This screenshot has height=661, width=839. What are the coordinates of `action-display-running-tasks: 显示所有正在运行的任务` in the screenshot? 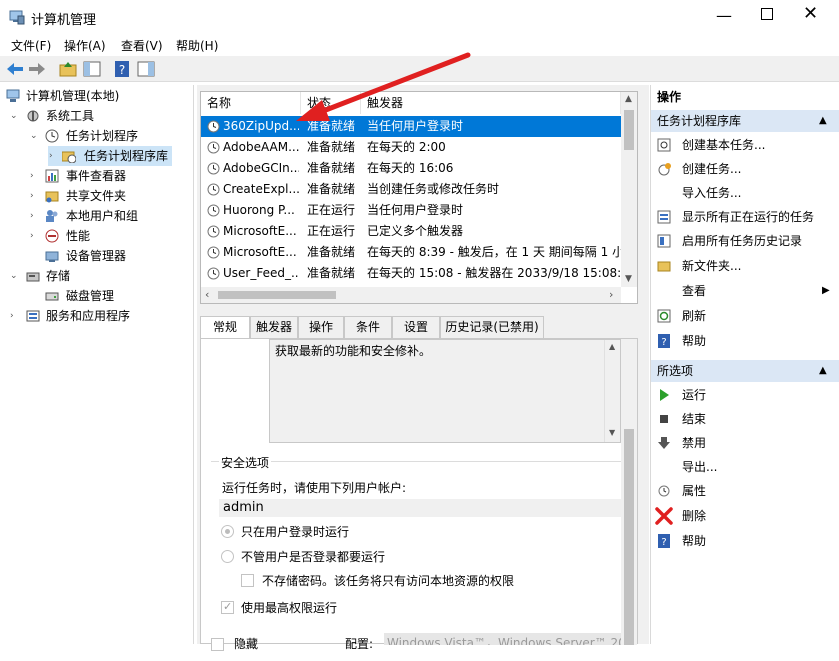 It's located at (745, 217).